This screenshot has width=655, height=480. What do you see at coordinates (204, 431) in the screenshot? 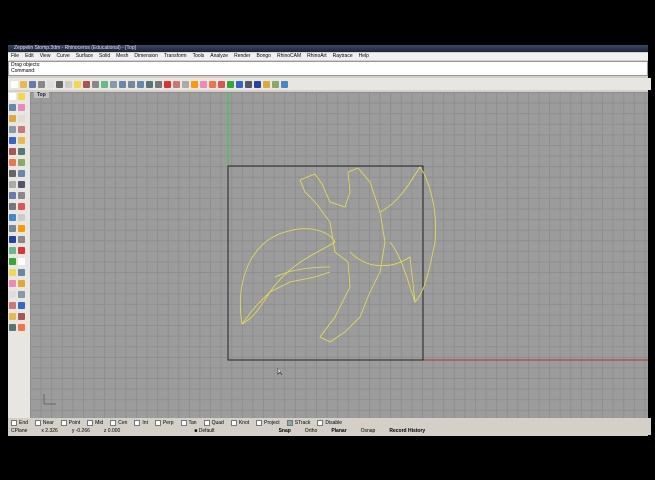
I see `layer-indicator: ■ Default` at bounding box center [204, 431].